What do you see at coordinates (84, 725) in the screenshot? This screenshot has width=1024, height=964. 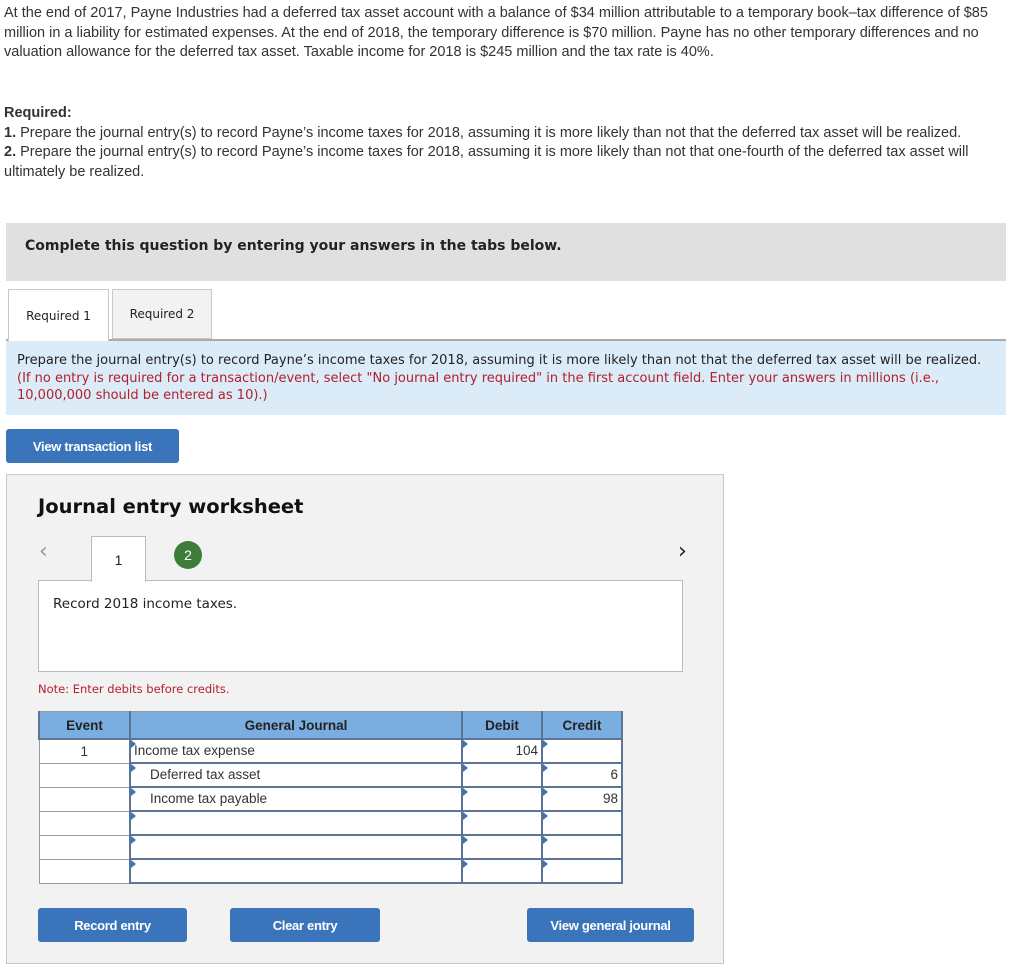 I see `column-header-event: Event` at bounding box center [84, 725].